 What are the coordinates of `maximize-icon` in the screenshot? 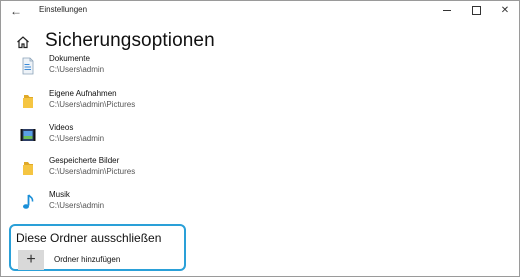 It's located at (476, 10).